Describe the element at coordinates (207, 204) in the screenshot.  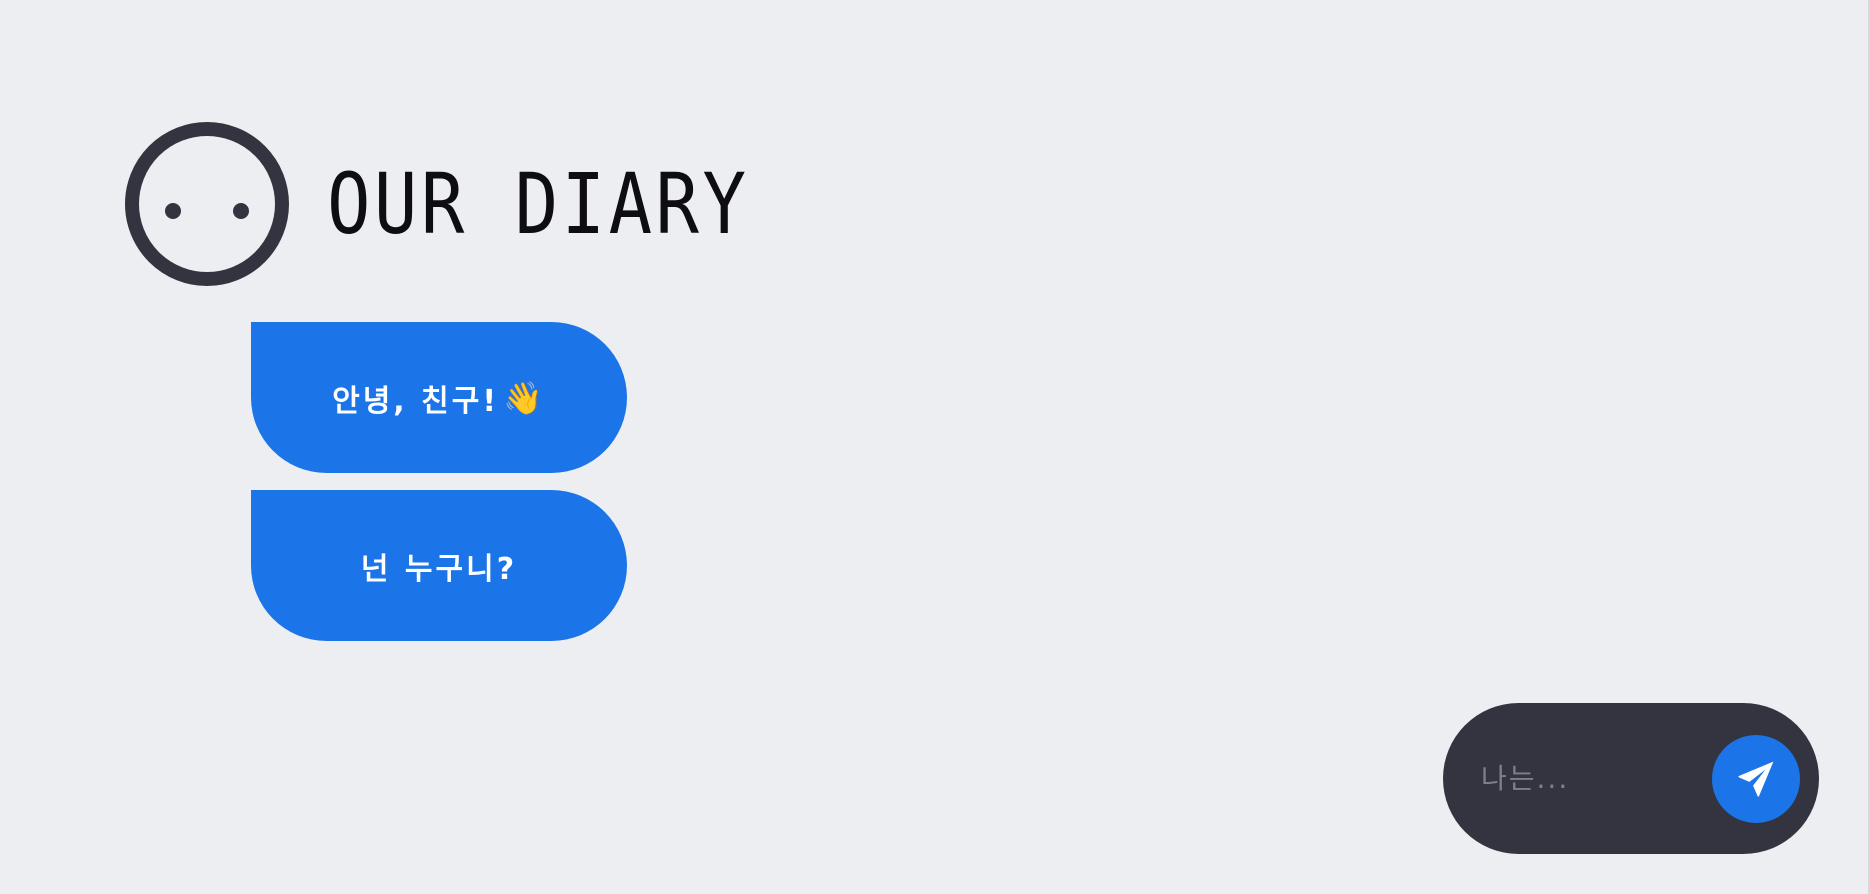
I see `face-logo-icon` at that location.